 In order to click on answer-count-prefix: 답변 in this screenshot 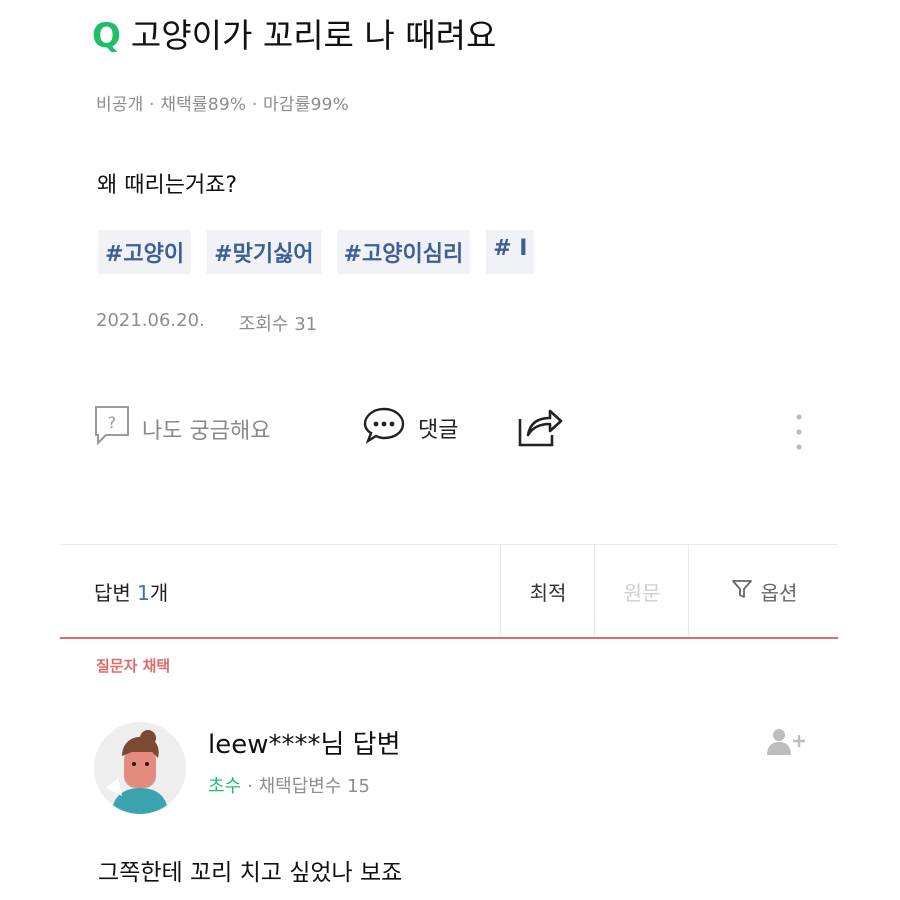, I will do `click(116, 593)`.